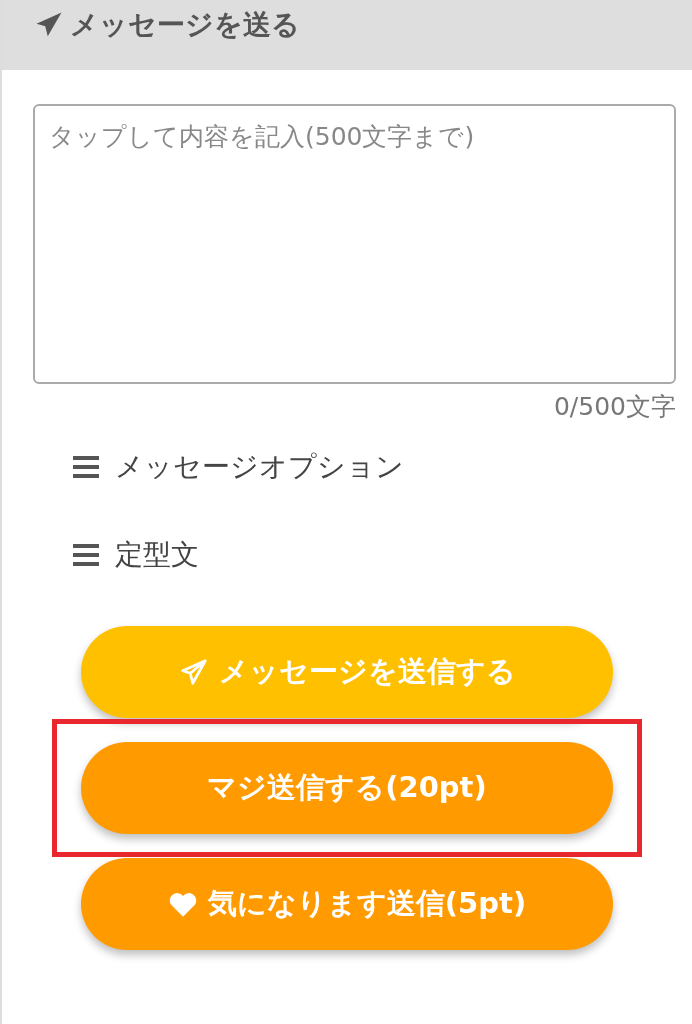 This screenshot has width=692, height=1024. I want to click on menu-item: 定型文, so click(136, 555).